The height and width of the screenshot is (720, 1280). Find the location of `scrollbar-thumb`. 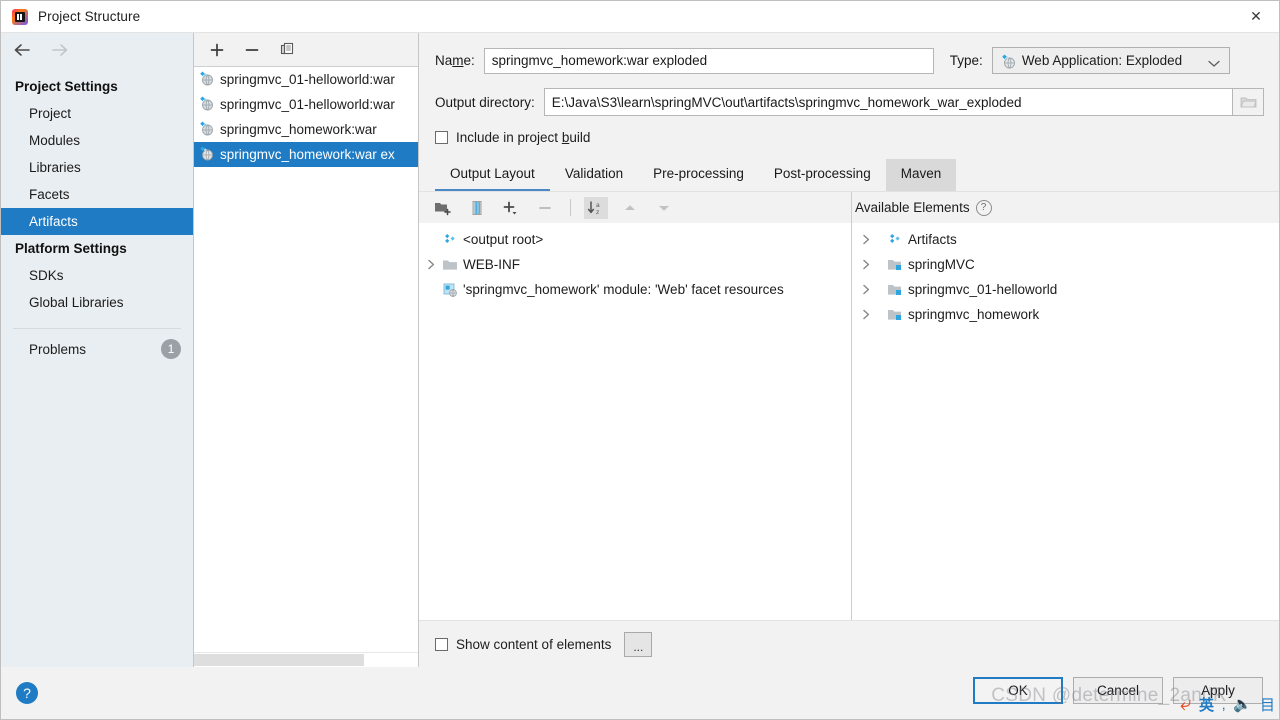

scrollbar-thumb is located at coordinates (279, 660).